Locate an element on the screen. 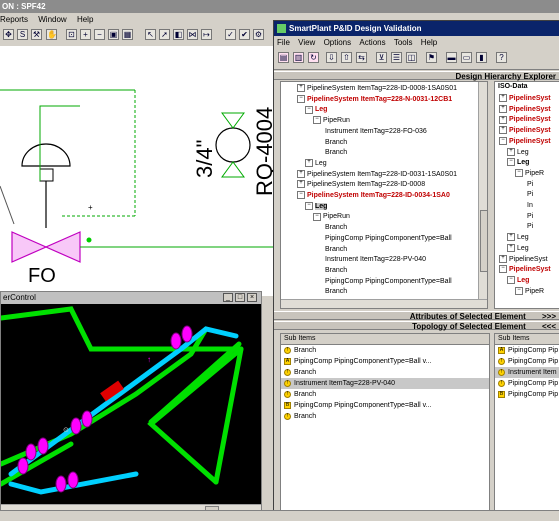 This screenshot has width=559, height=521. zoom-in-icon: + is located at coordinates (85, 34).